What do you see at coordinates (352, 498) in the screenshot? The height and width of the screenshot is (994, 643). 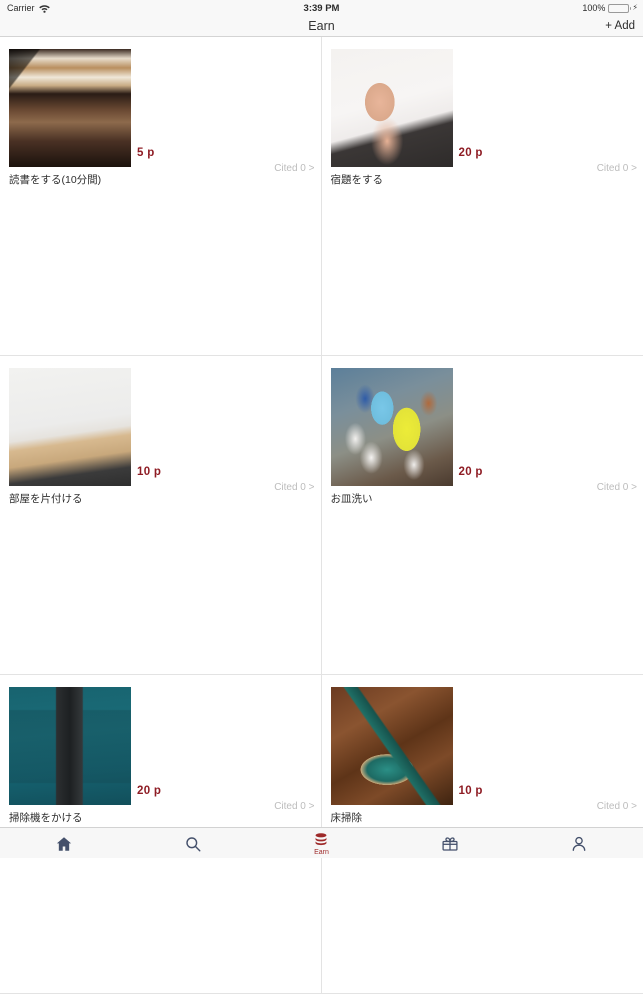 I see `task-caption: お皿洗い` at bounding box center [352, 498].